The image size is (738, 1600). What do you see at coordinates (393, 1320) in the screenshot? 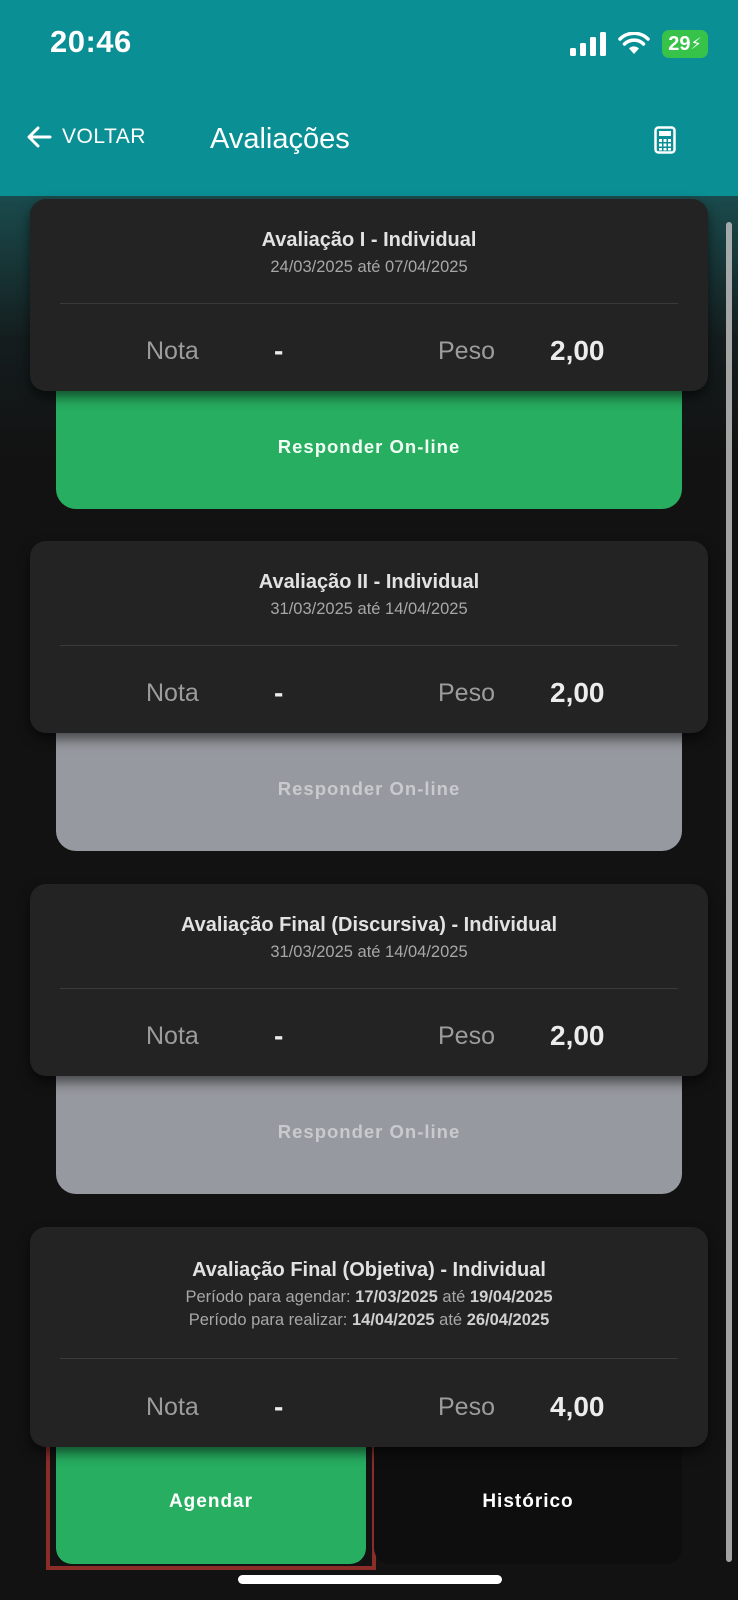
I see `realizar-start-date: 14/04/2025` at bounding box center [393, 1320].